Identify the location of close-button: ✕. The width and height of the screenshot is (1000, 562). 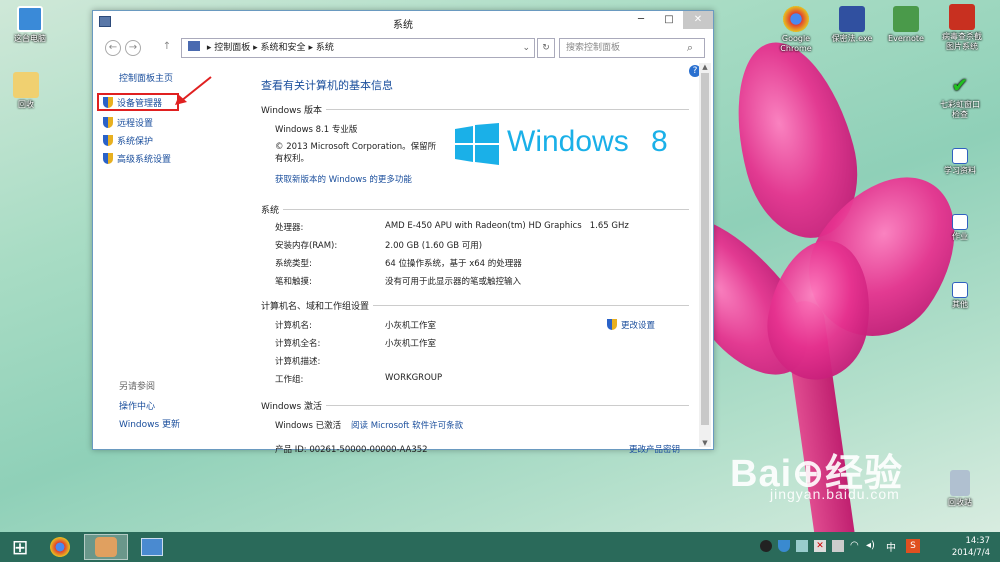
(698, 20).